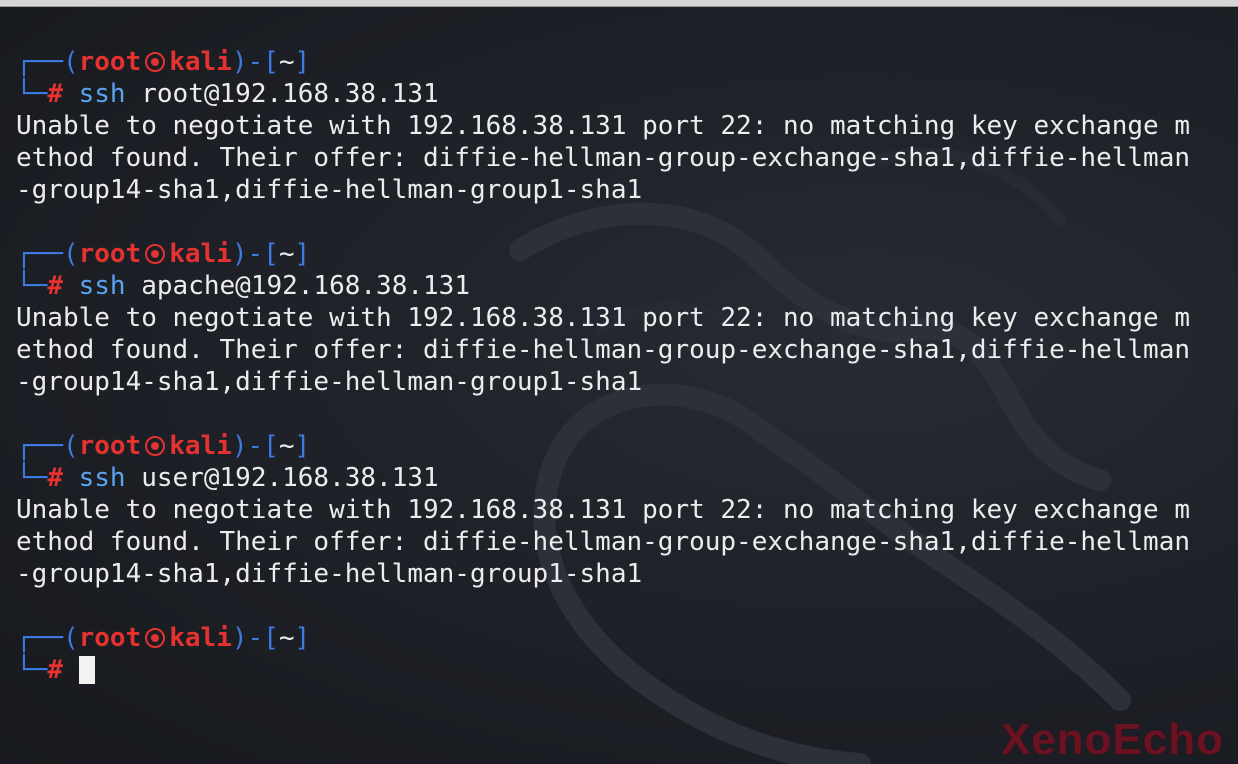 Image resolution: width=1238 pixels, height=764 pixels. What do you see at coordinates (621, 670) in the screenshot?
I see `command-line: └─#` at bounding box center [621, 670].